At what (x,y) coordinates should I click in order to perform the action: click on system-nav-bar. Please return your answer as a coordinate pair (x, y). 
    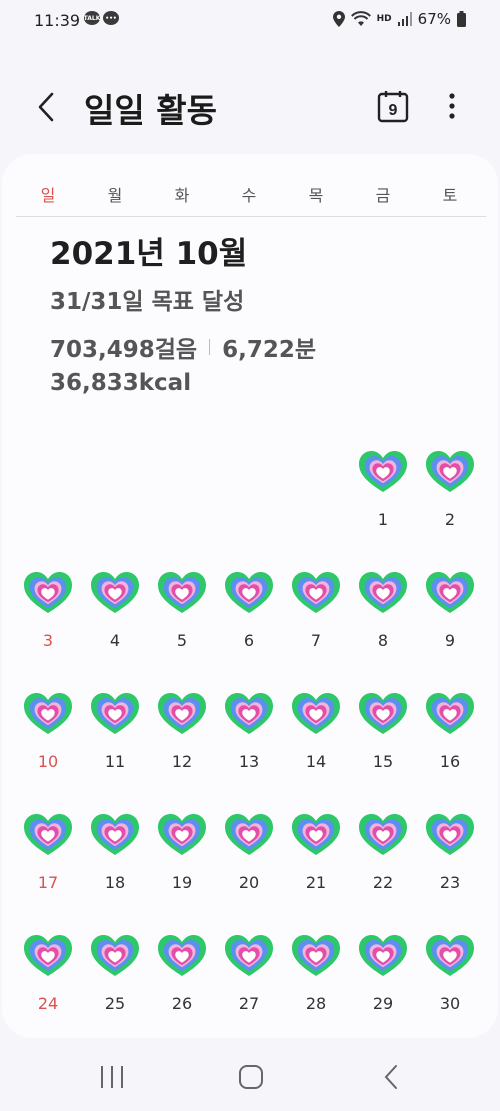
    Looking at the image, I should click on (250, 1075).